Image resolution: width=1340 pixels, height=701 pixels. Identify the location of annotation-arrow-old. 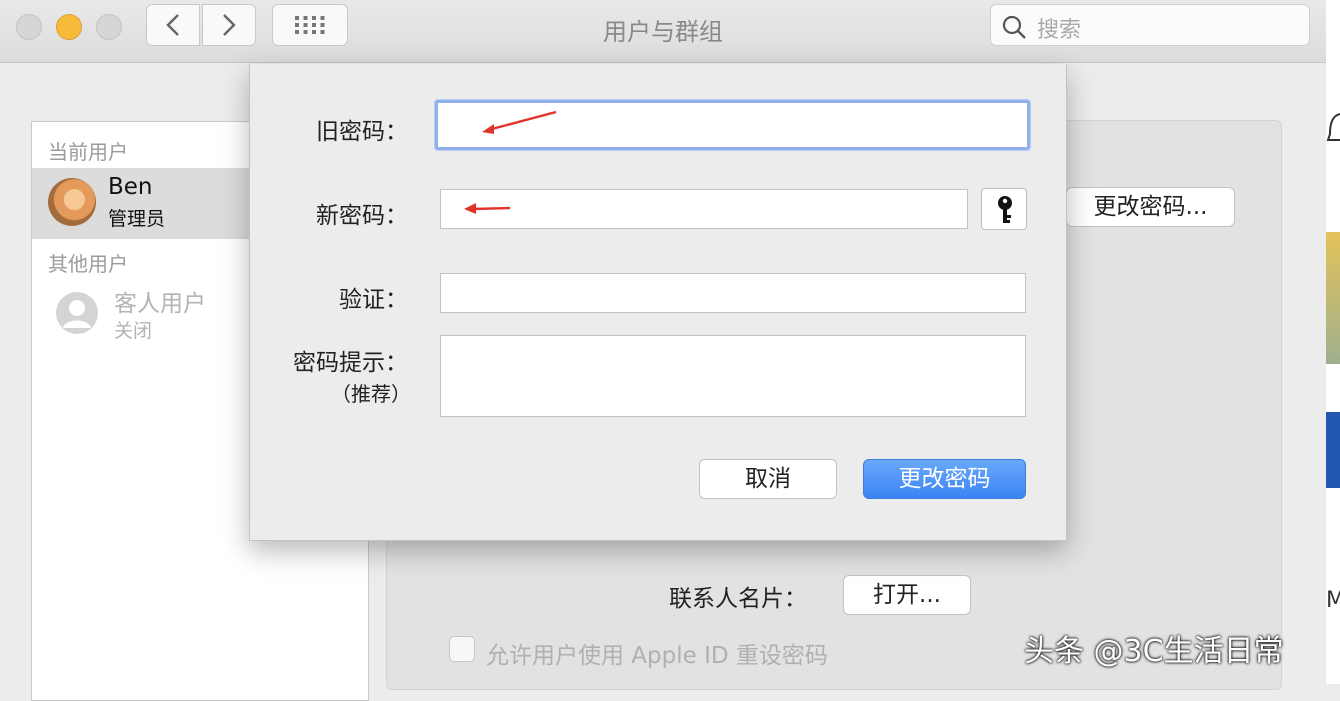
(519, 122).